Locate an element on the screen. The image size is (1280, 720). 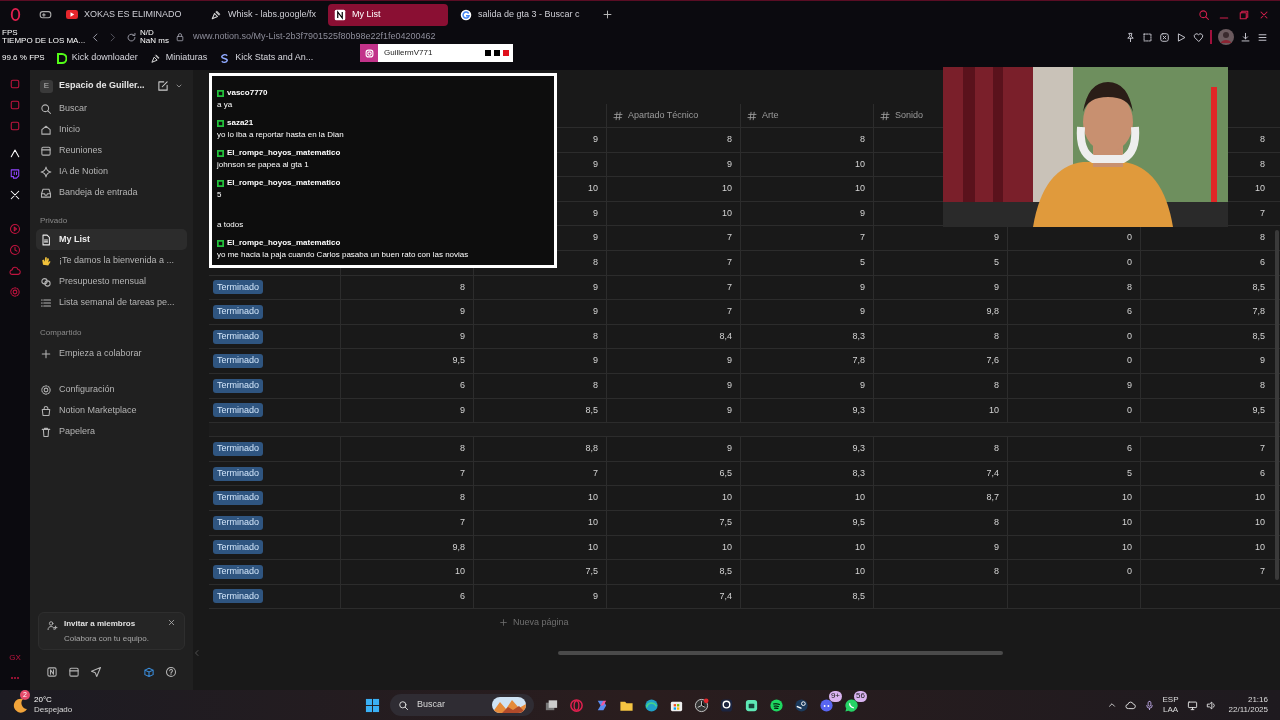
webcam-icon is located at coordinates (726, 705).